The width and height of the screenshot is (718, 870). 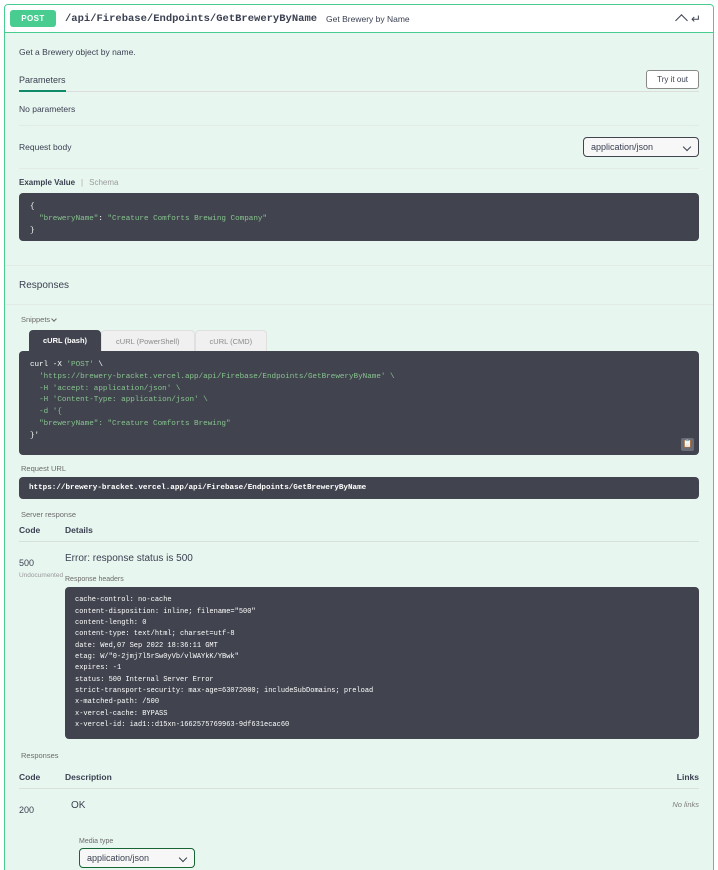 I want to click on documented-response-links: No links, so click(x=685, y=805).